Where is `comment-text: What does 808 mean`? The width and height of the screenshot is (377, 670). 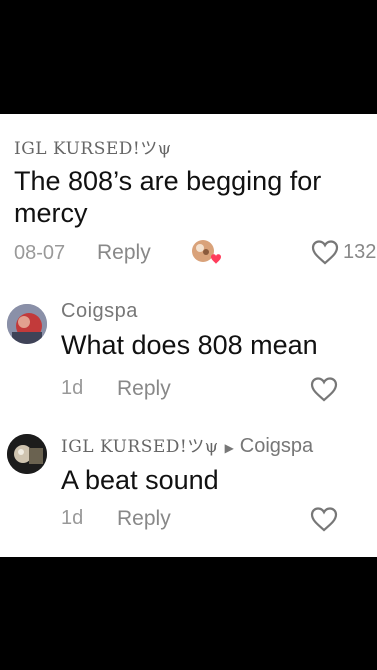
comment-text: What does 808 mean is located at coordinates (189, 345).